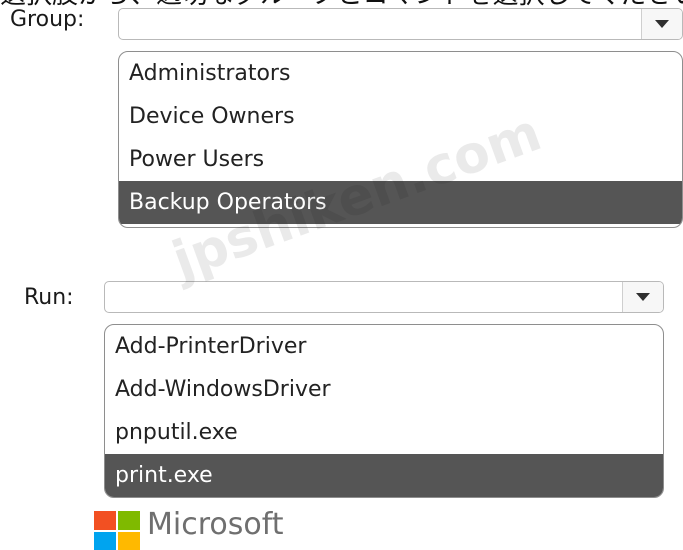 This screenshot has height=550, width=683. I want to click on group-label: Group:, so click(47, 19).